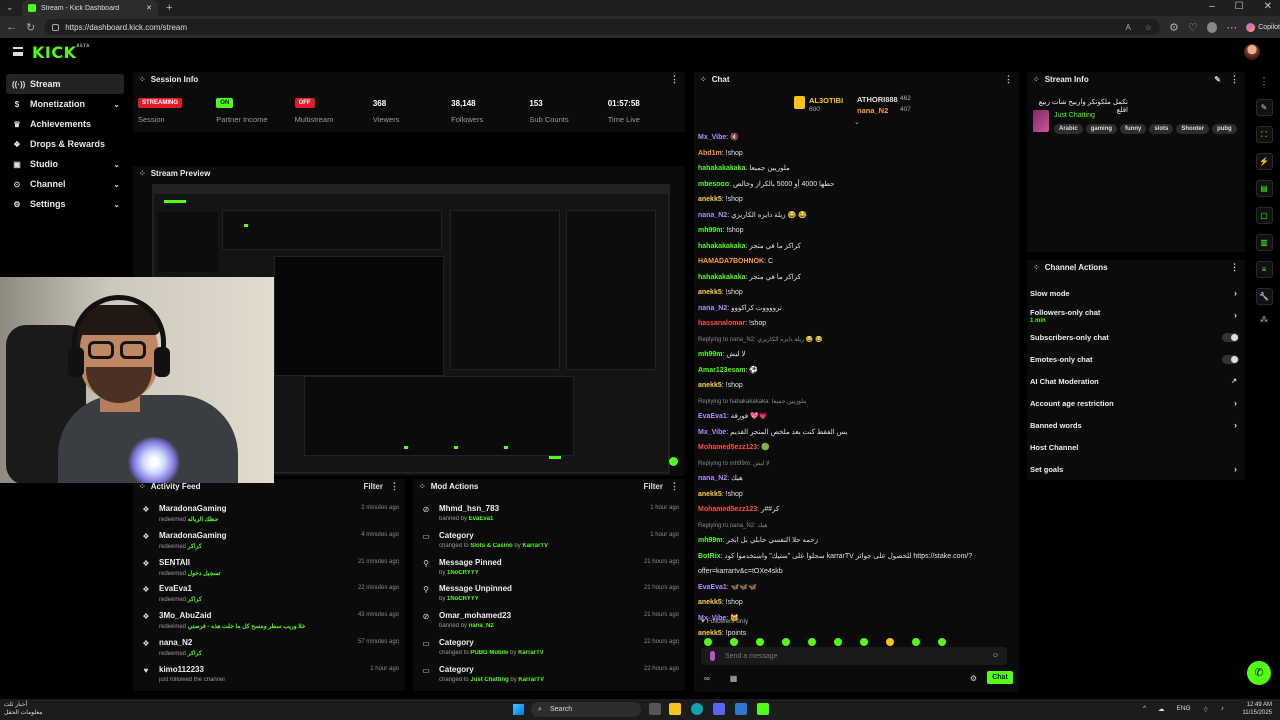 The width and height of the screenshot is (1280, 720). What do you see at coordinates (1230, 337) in the screenshot?
I see `subscribers-only-toggle` at bounding box center [1230, 337].